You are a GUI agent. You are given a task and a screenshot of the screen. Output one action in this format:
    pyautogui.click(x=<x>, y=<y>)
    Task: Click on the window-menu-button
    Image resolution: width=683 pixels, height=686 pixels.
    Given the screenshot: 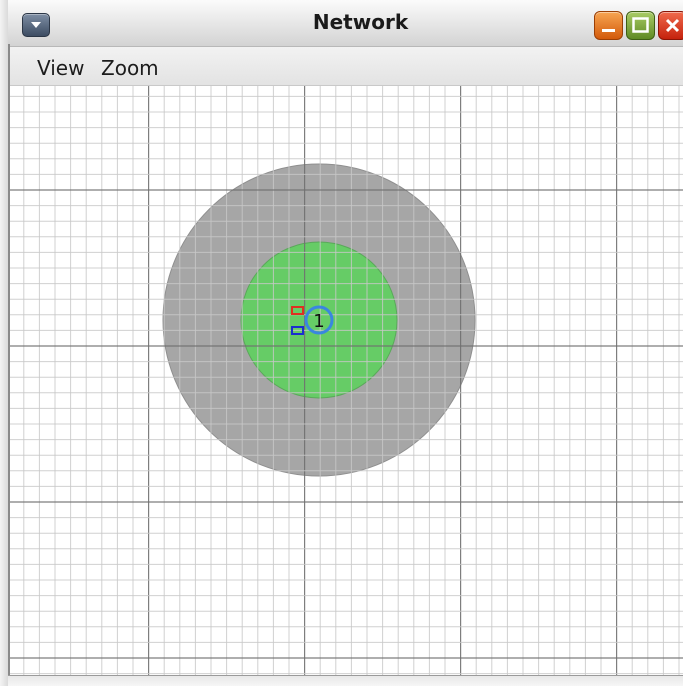 What is the action you would take?
    pyautogui.click(x=36, y=25)
    